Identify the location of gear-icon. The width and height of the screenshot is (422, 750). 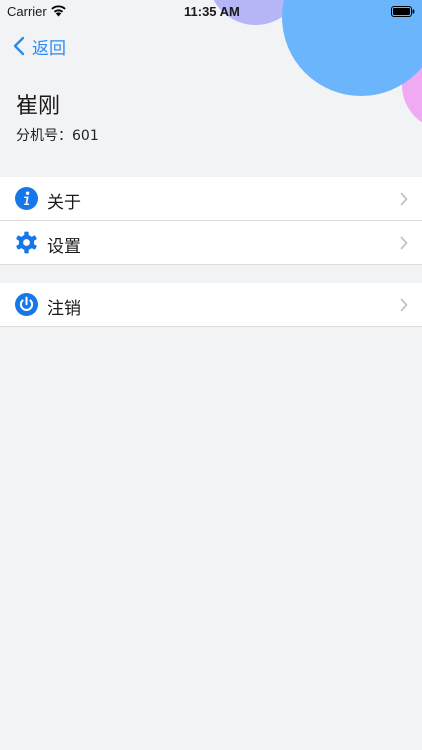
(26, 242).